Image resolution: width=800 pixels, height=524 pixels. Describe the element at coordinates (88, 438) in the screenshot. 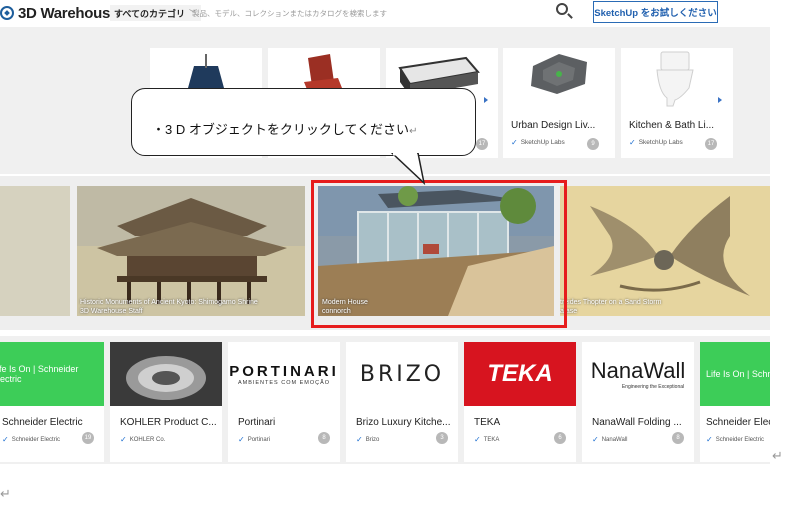

I see `brand-count-badge: 19` at that location.